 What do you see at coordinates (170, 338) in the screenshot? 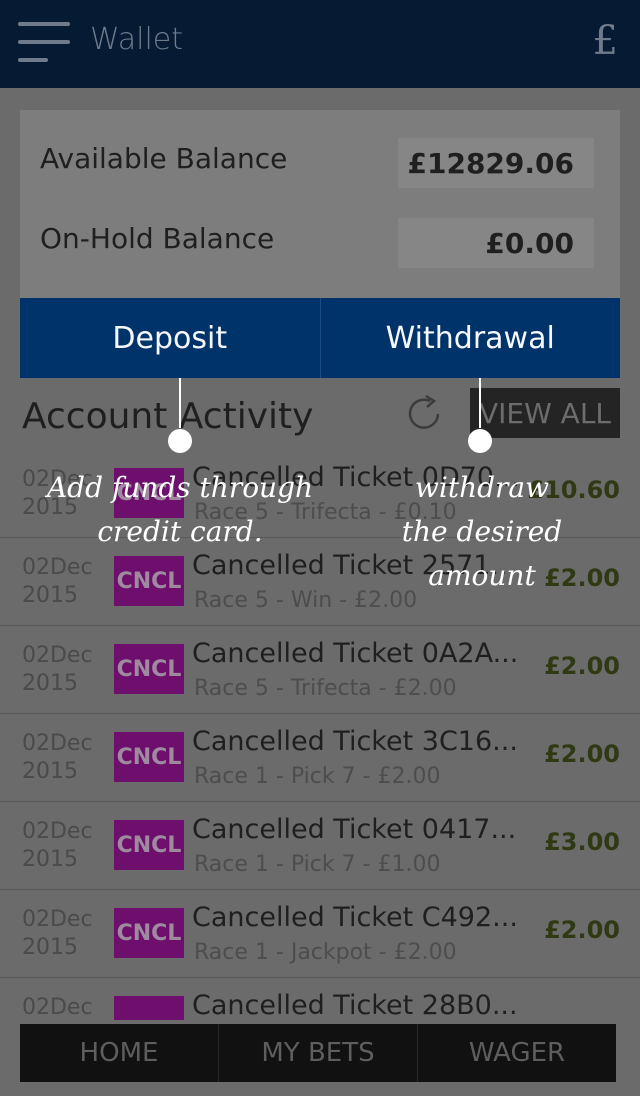
I see `deposit-button: Deposit` at bounding box center [170, 338].